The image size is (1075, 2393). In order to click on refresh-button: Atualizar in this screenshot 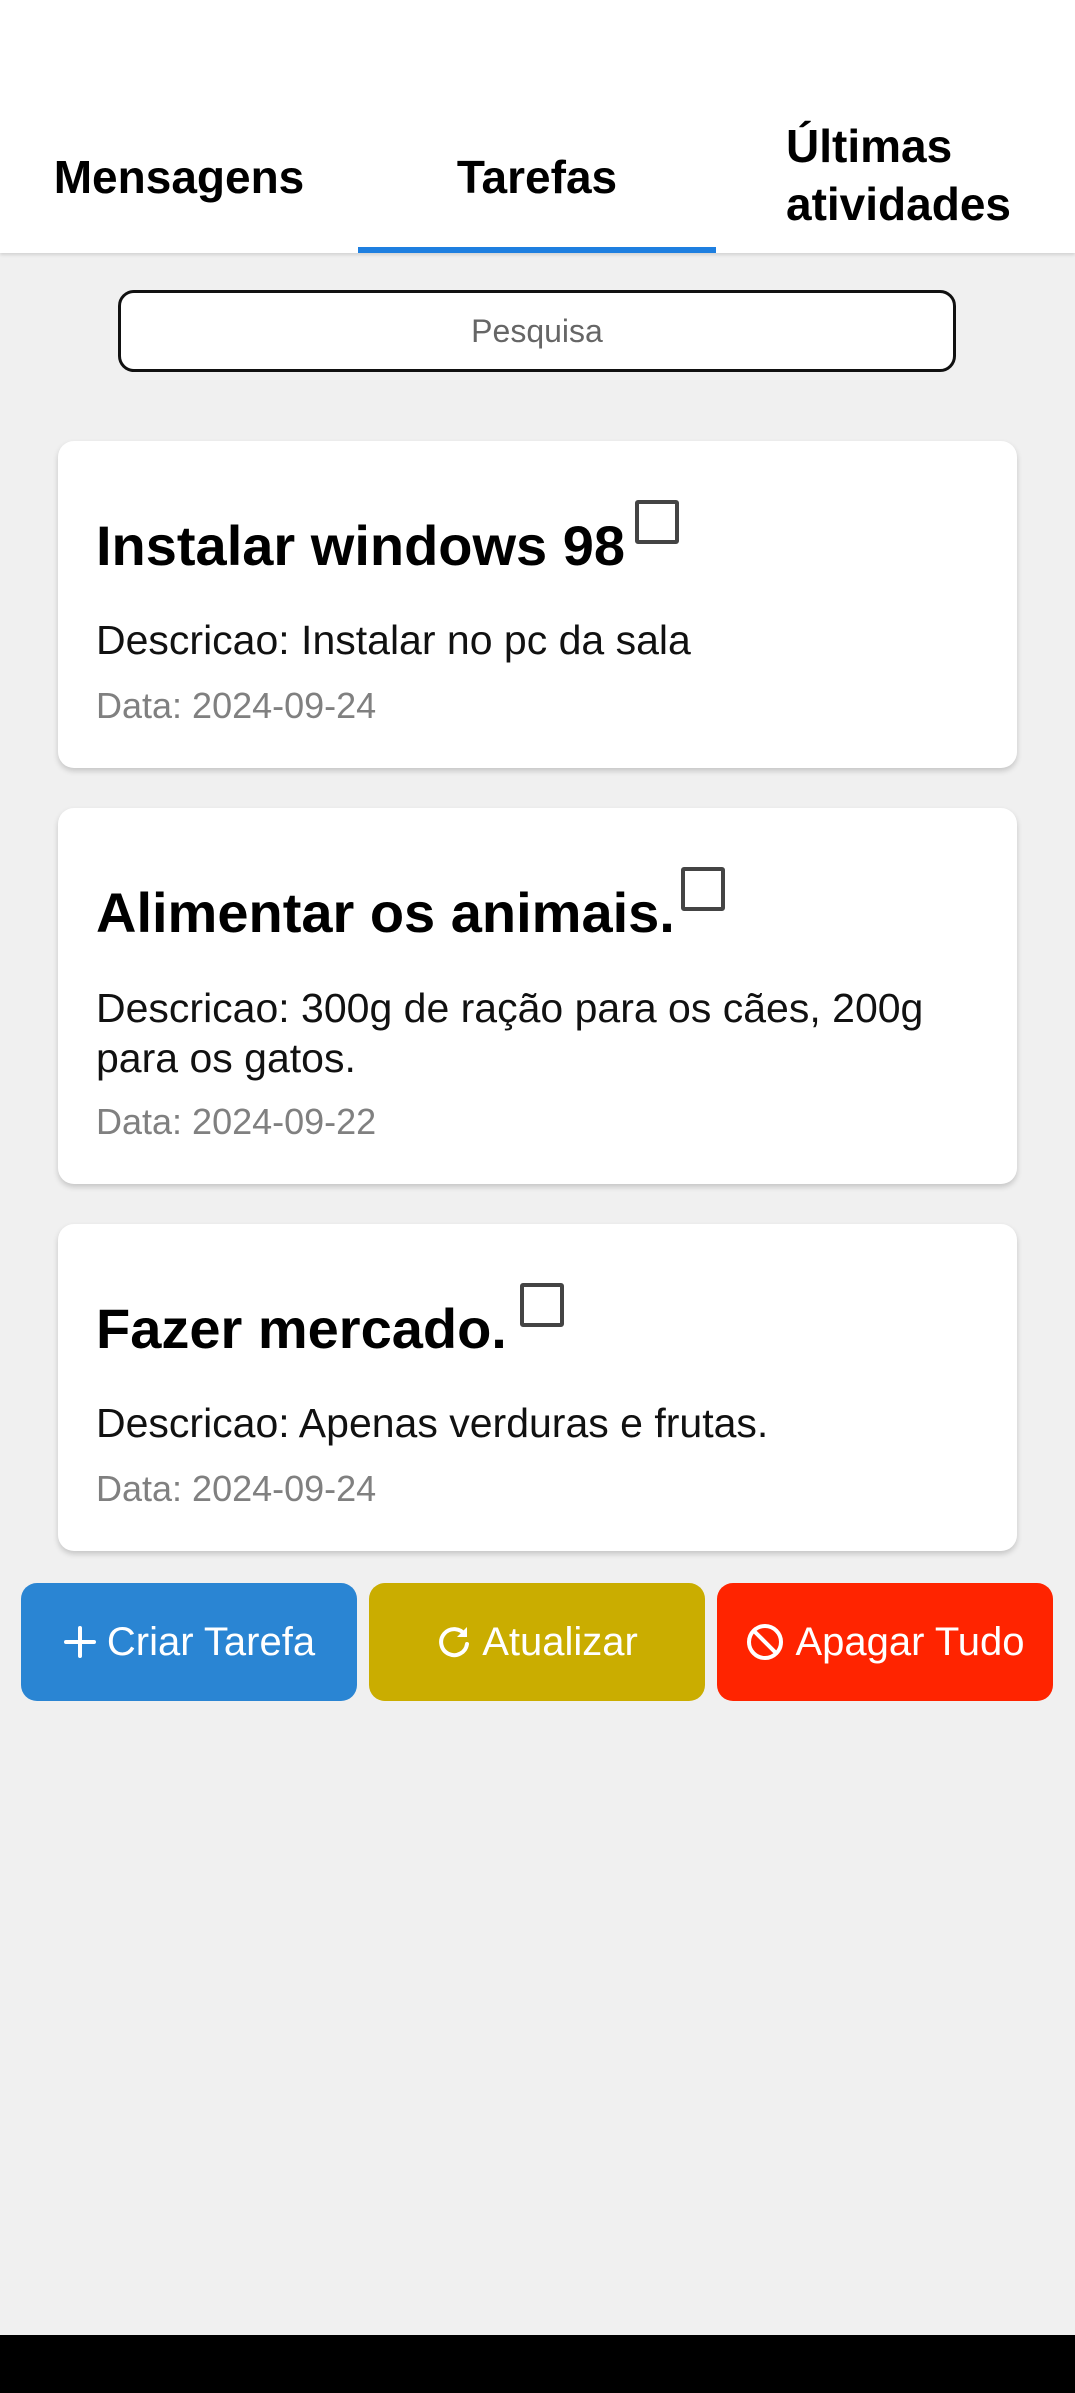, I will do `click(537, 1642)`.